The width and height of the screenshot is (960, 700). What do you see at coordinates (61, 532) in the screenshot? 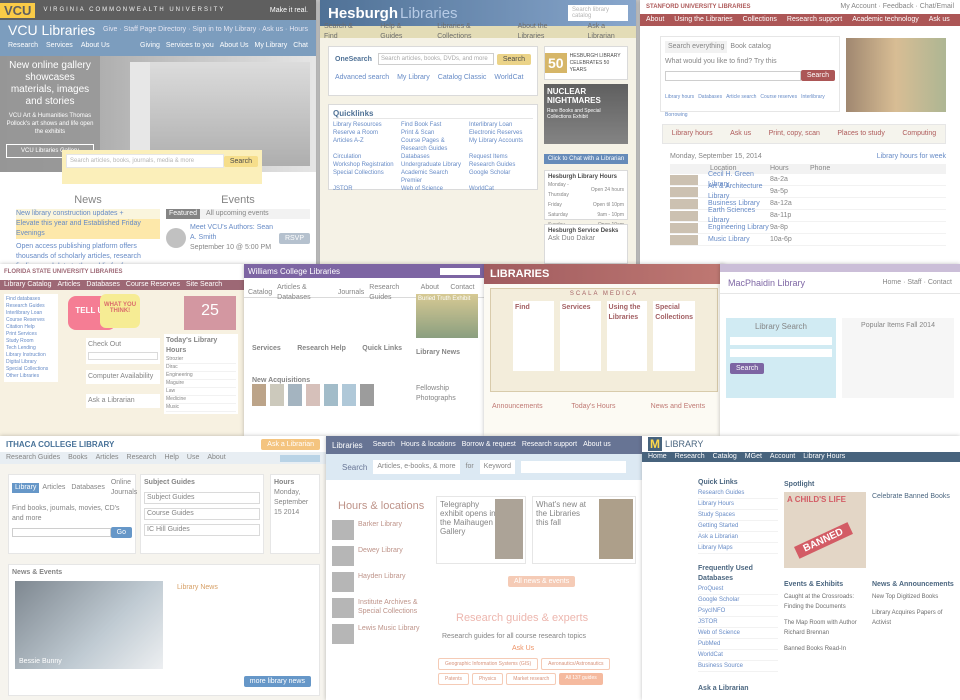
I see `ithaca-search-input` at bounding box center [61, 532].